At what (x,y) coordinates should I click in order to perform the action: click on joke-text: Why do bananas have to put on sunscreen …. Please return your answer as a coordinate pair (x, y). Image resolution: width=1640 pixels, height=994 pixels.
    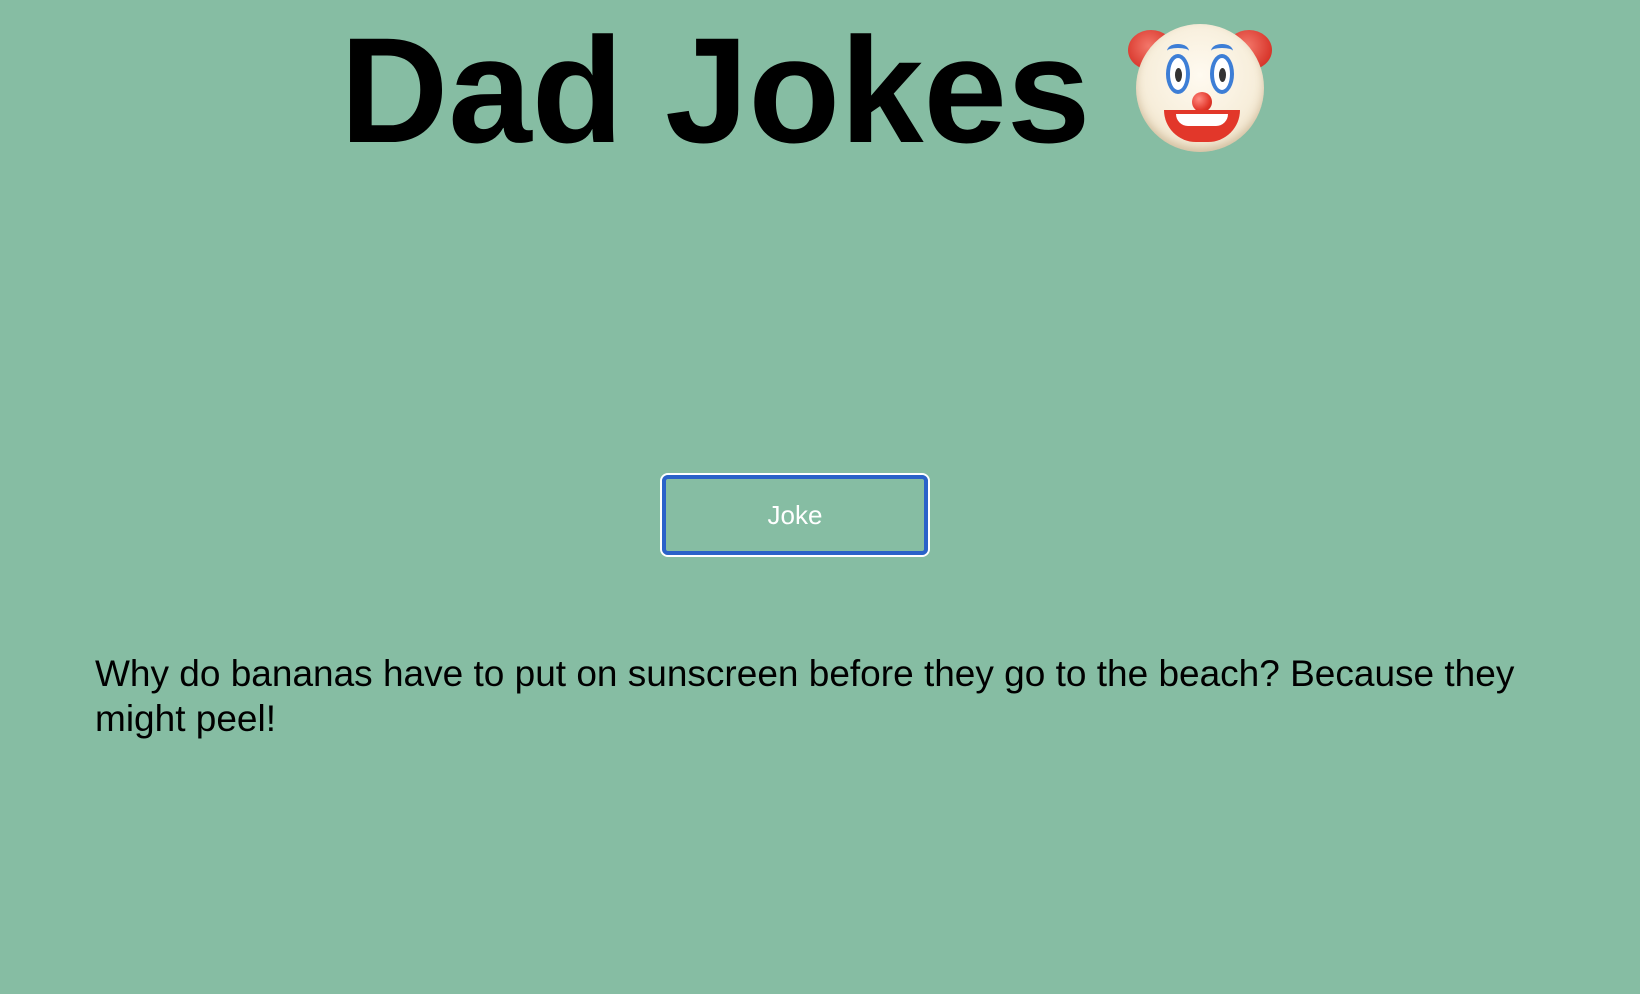
    Looking at the image, I should click on (805, 696).